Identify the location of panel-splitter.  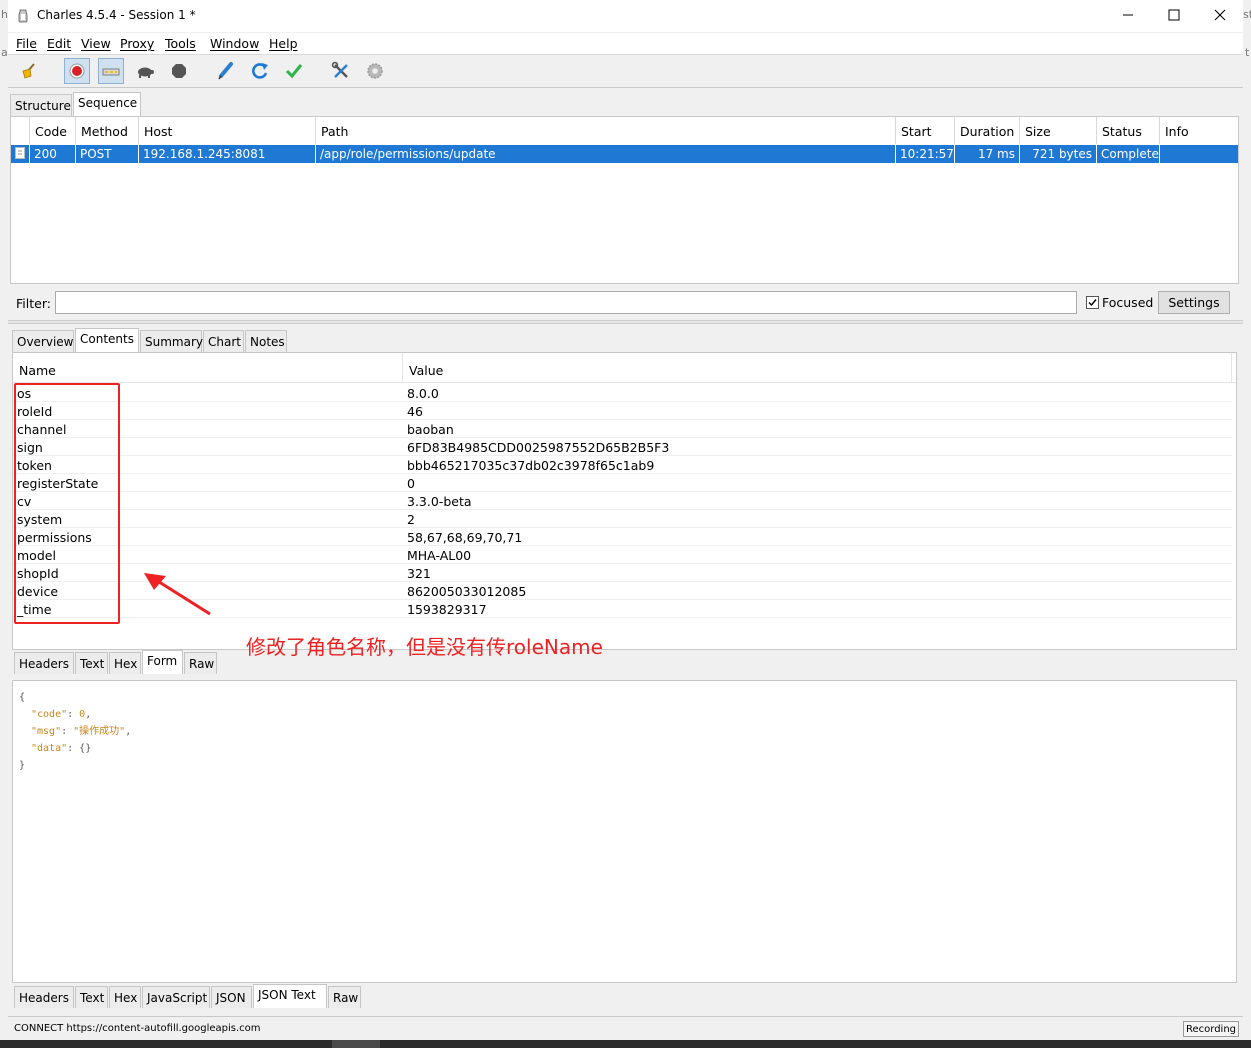
(625, 322).